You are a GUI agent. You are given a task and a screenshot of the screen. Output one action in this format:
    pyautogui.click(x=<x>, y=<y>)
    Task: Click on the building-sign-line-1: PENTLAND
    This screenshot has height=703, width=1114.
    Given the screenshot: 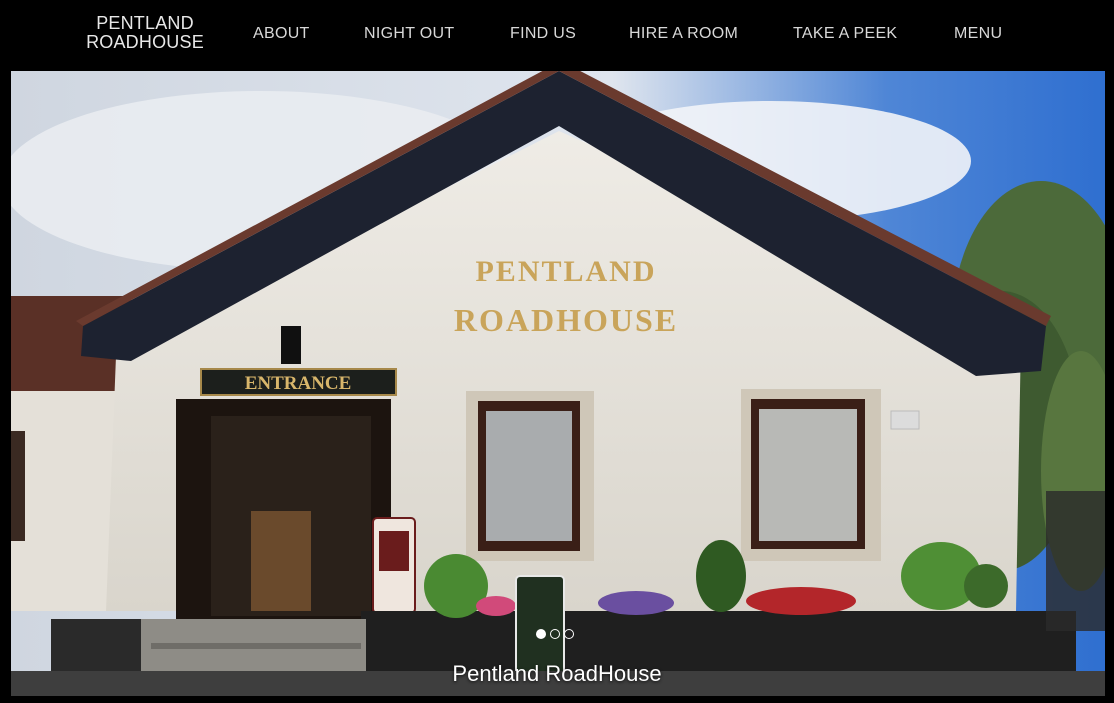 What is the action you would take?
    pyautogui.click(x=565, y=271)
    